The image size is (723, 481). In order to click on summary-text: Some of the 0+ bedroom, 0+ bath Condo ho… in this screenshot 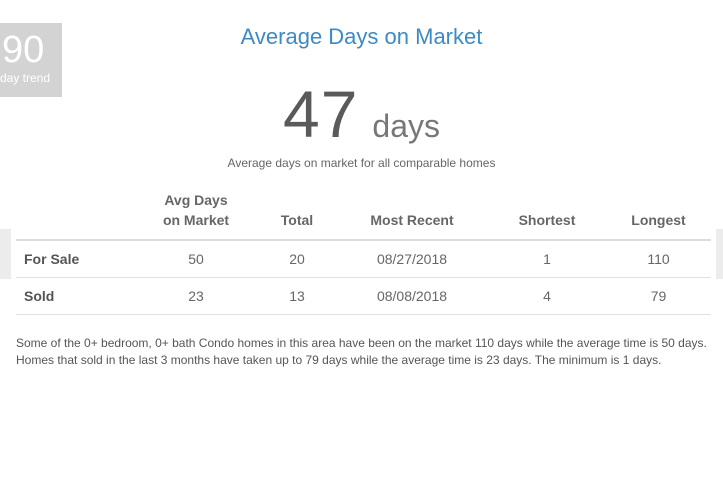, I will do `click(361, 351)`.